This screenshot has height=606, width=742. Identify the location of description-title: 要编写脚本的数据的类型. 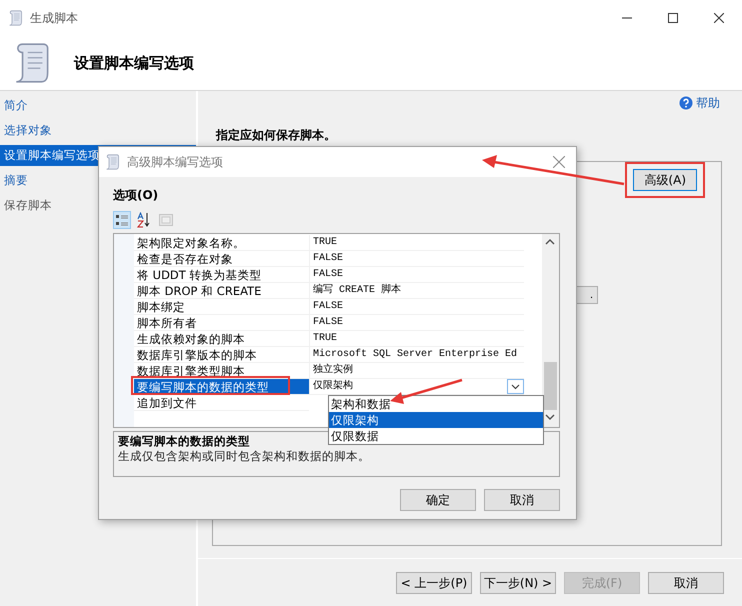
(184, 441).